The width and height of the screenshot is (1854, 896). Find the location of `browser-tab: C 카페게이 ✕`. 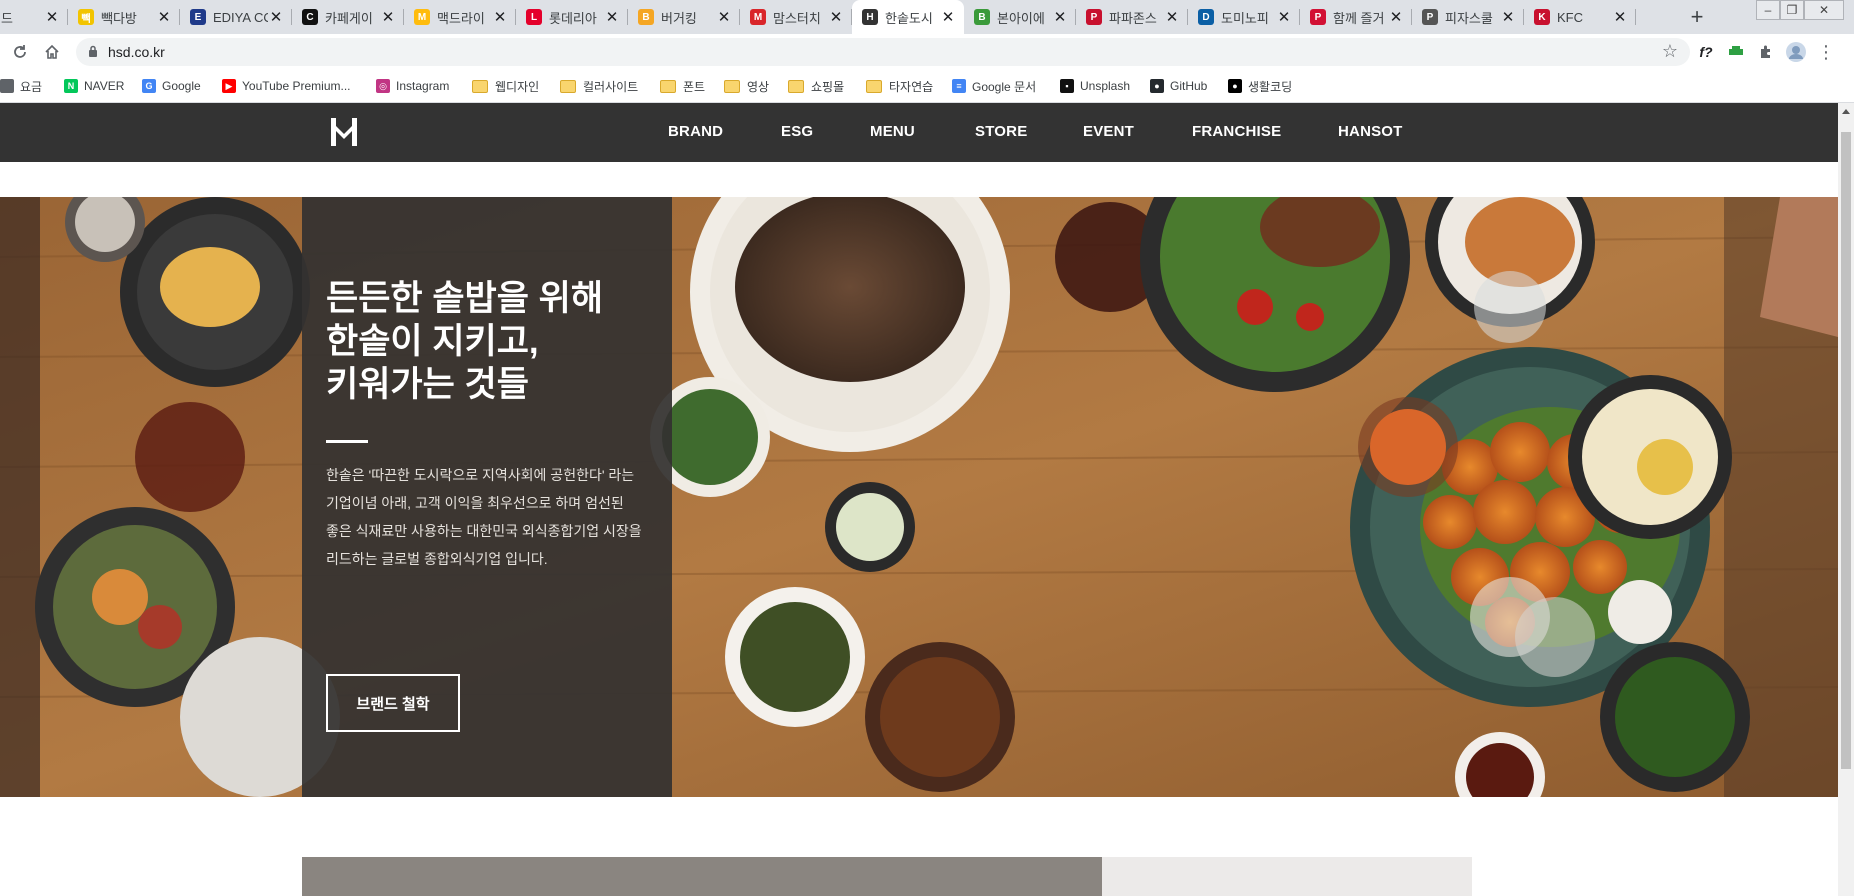

browser-tab: C 카페게이 ✕ is located at coordinates (348, 17).